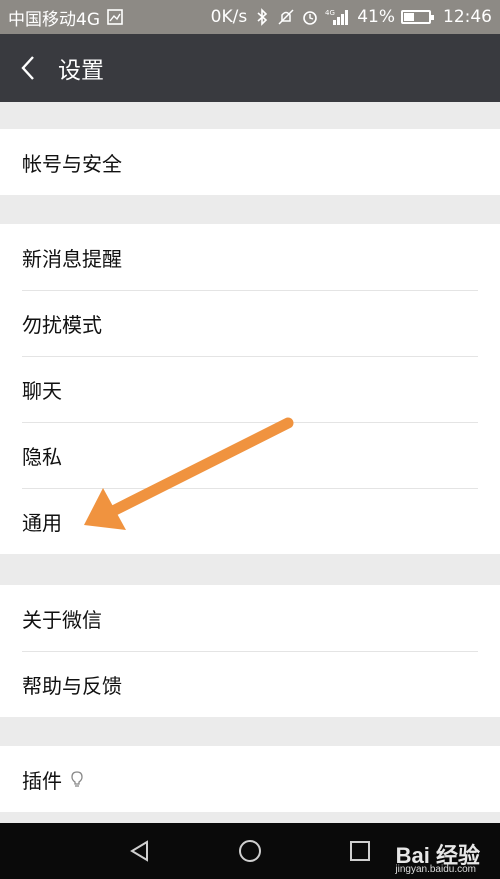  What do you see at coordinates (72, 258) in the screenshot?
I see `settings-item-label: 新消息提醒` at bounding box center [72, 258].